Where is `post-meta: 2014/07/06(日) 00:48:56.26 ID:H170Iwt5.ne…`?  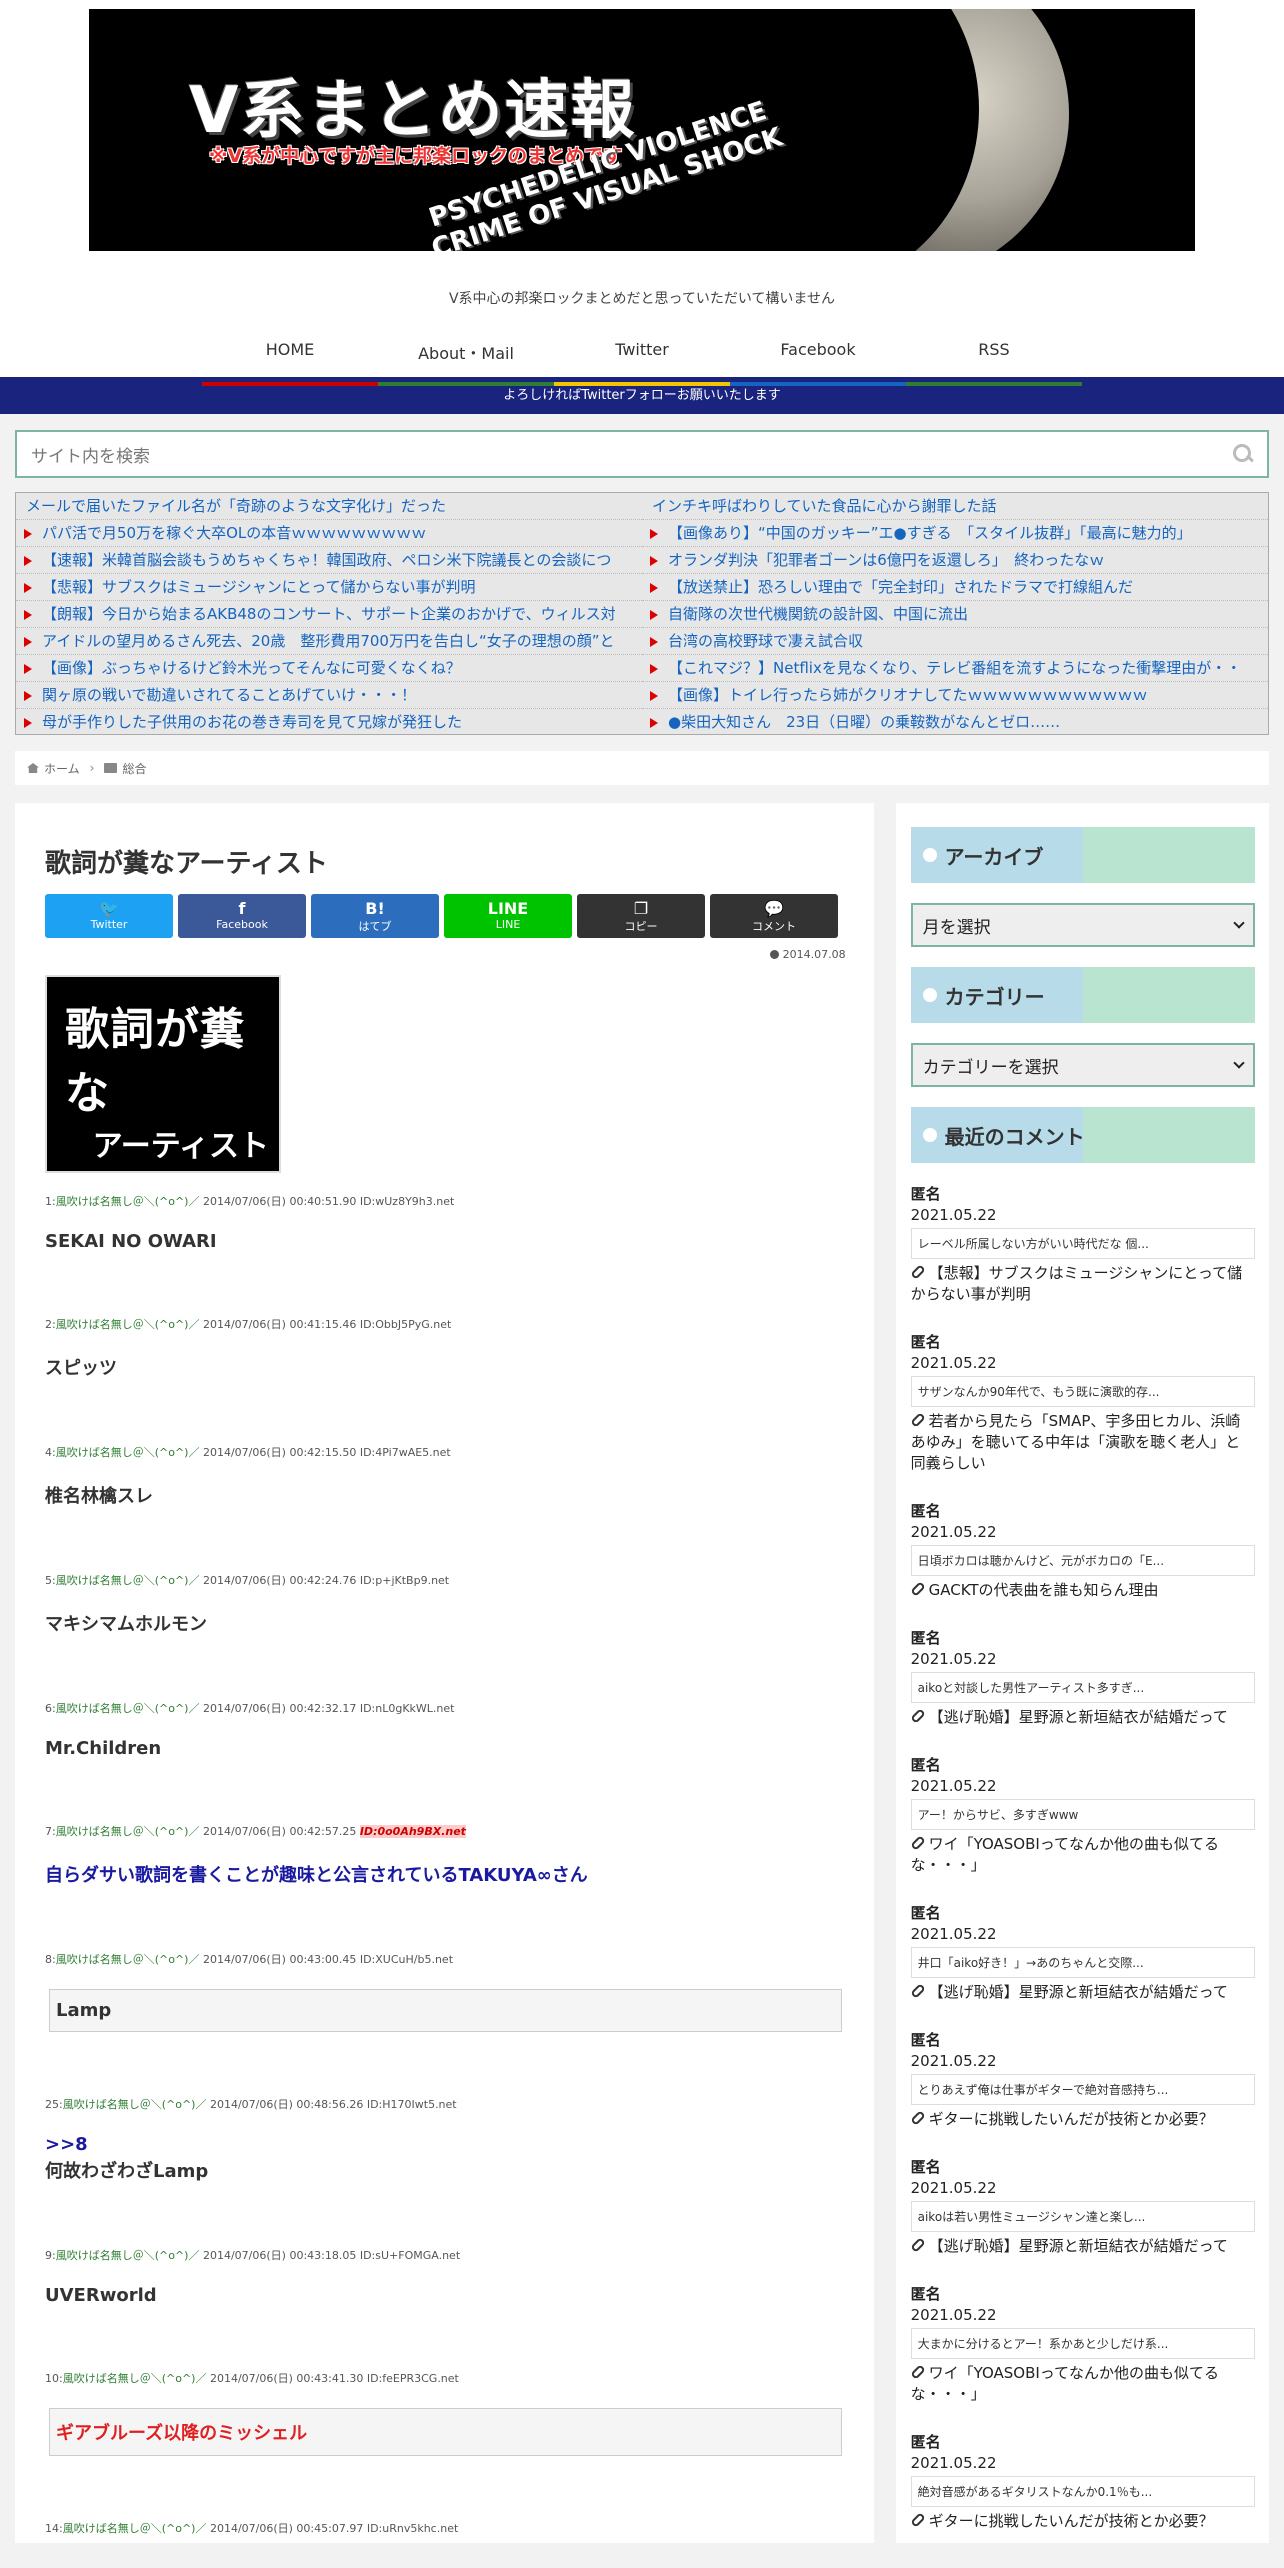 post-meta: 2014/07/06(日) 00:48:56.26 ID:H170Iwt5.ne… is located at coordinates (331, 2104).